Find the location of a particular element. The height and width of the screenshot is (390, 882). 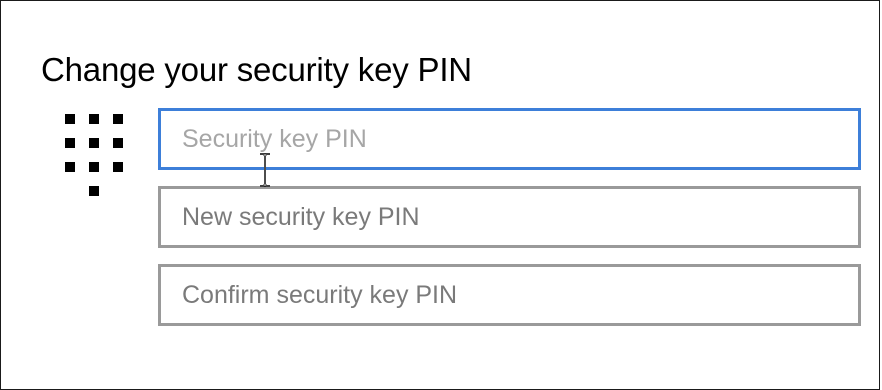

keypad-icon is located at coordinates (96, 156).